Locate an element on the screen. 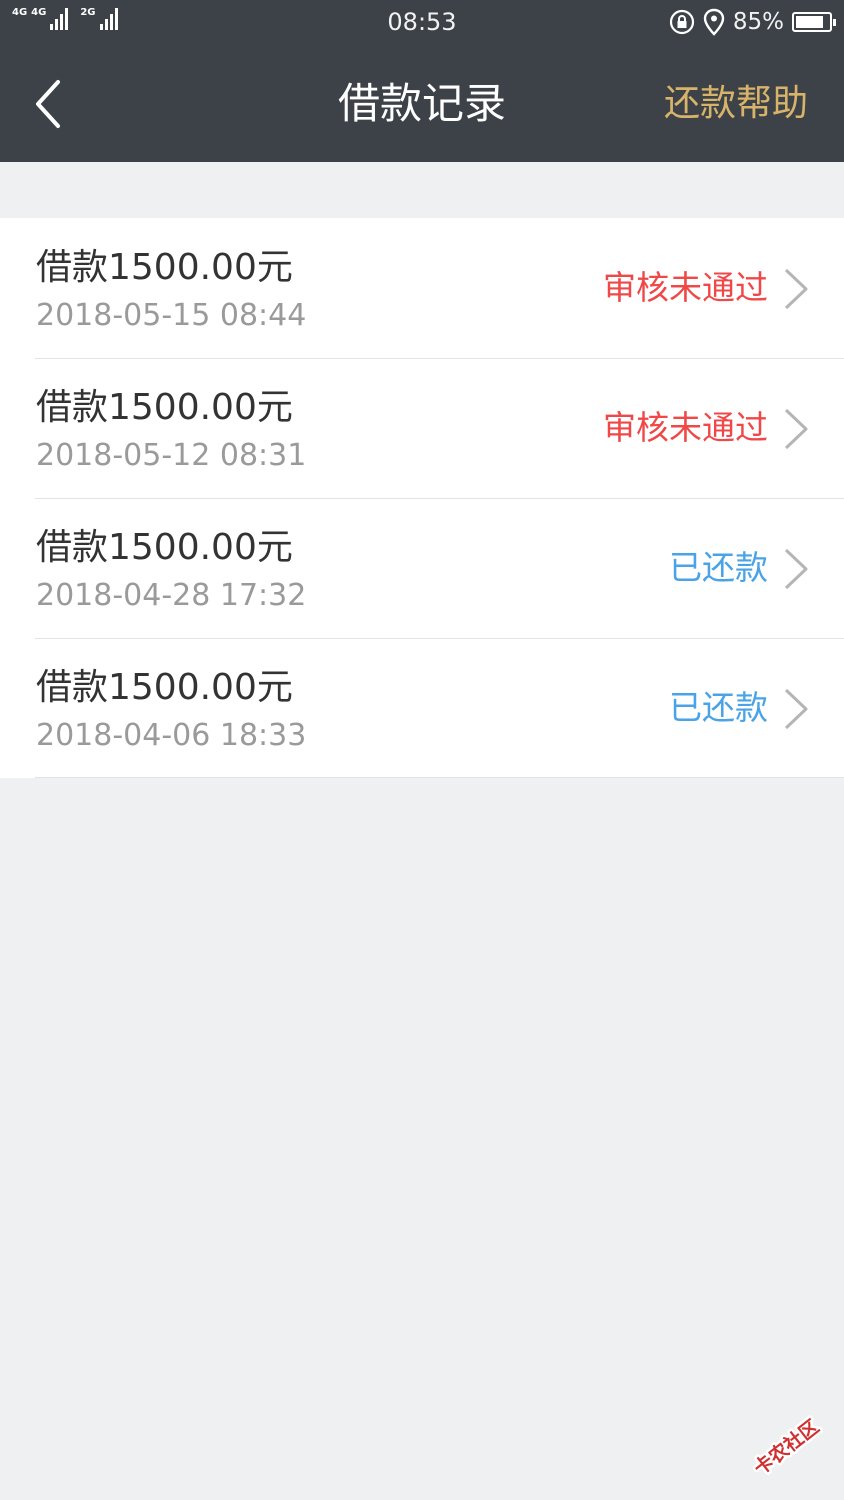 The image size is (844, 1500). watermark-logo: 卡农社区 卡农社区 is located at coordinates (786, 1447).